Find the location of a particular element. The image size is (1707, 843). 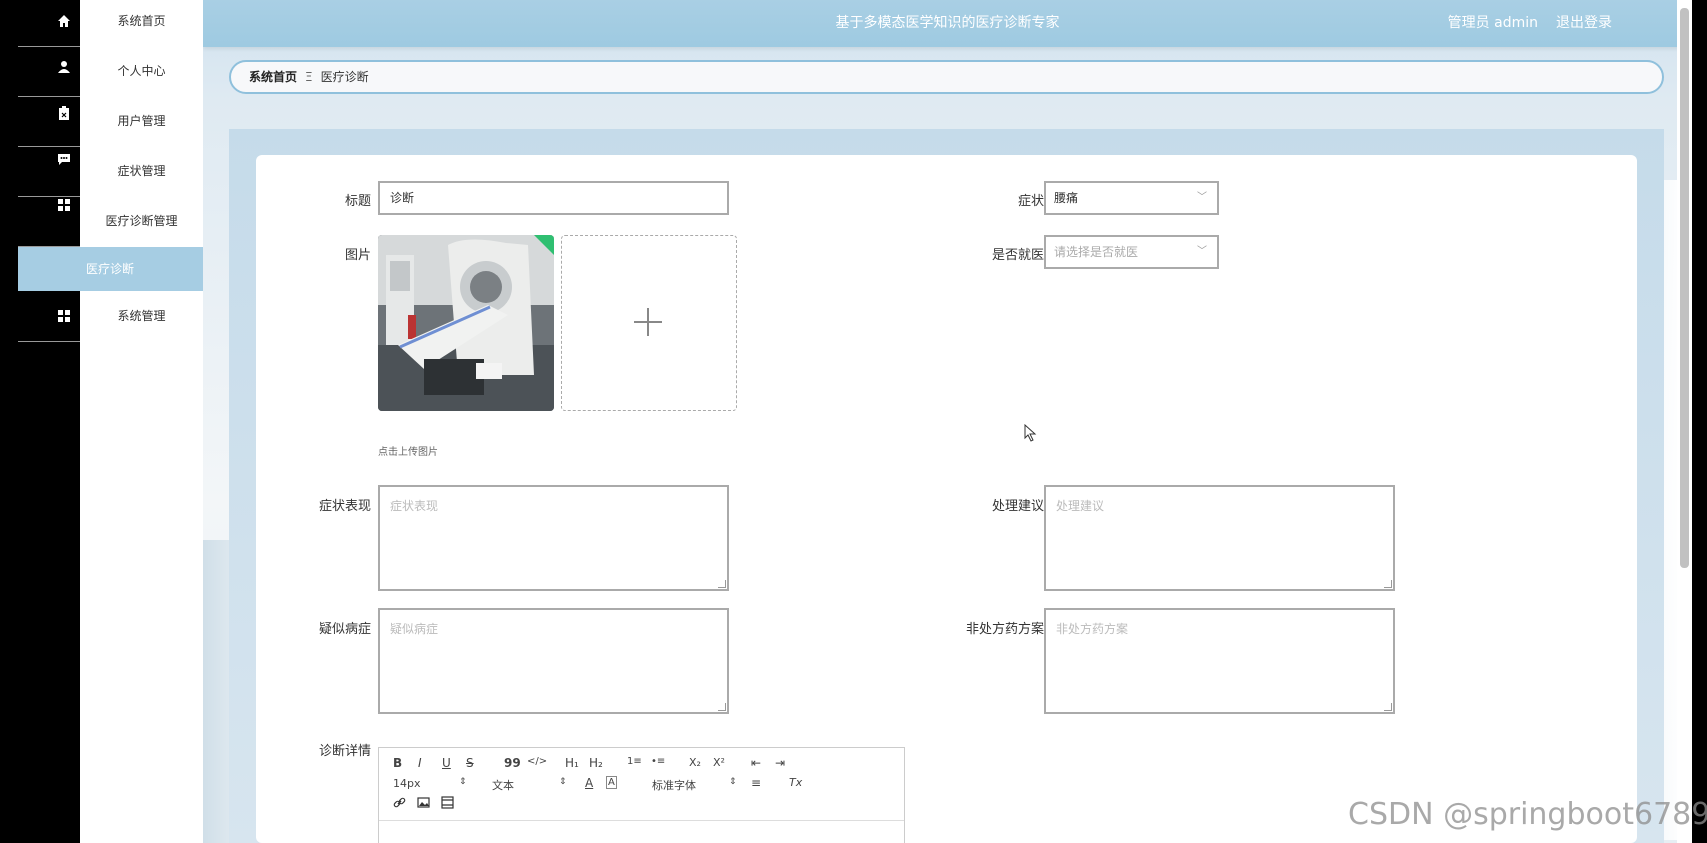

otc-placeholder: 非处方药方案 is located at coordinates (1092, 629).